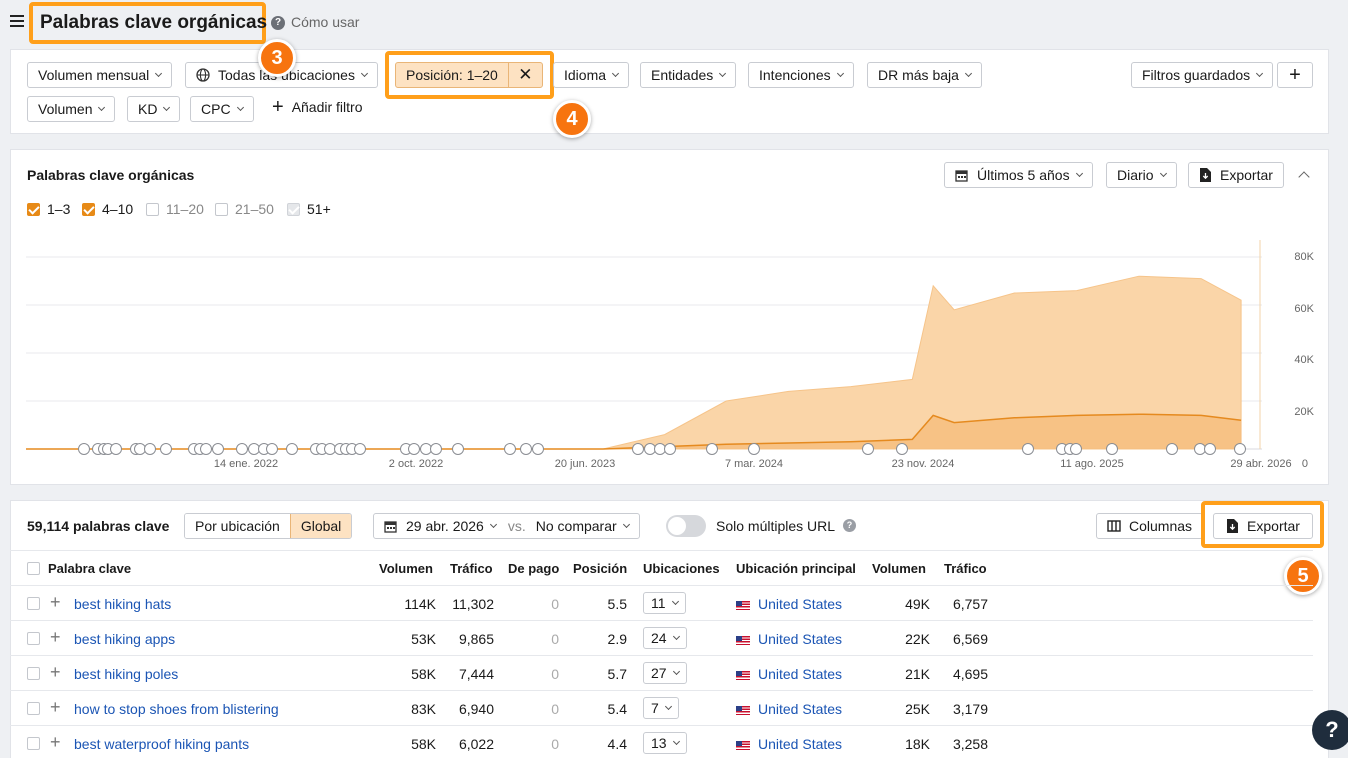 The width and height of the screenshot is (1348, 758). I want to click on granularity-select: Diario, so click(1141, 175).